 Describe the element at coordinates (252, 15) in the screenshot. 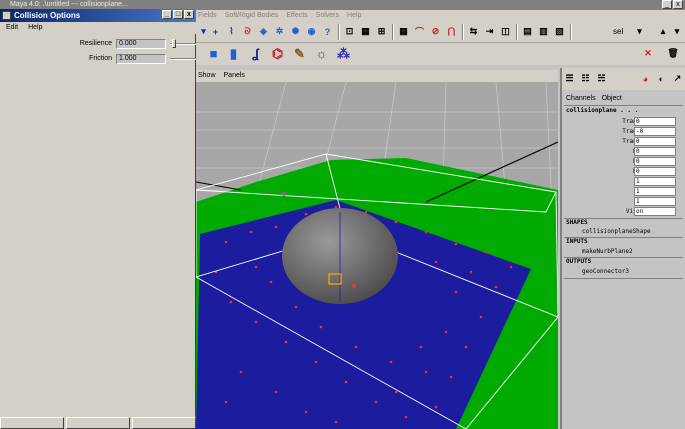

I see `menu-soft-rigid-bodies: Soft/Rigid Bodies` at that location.